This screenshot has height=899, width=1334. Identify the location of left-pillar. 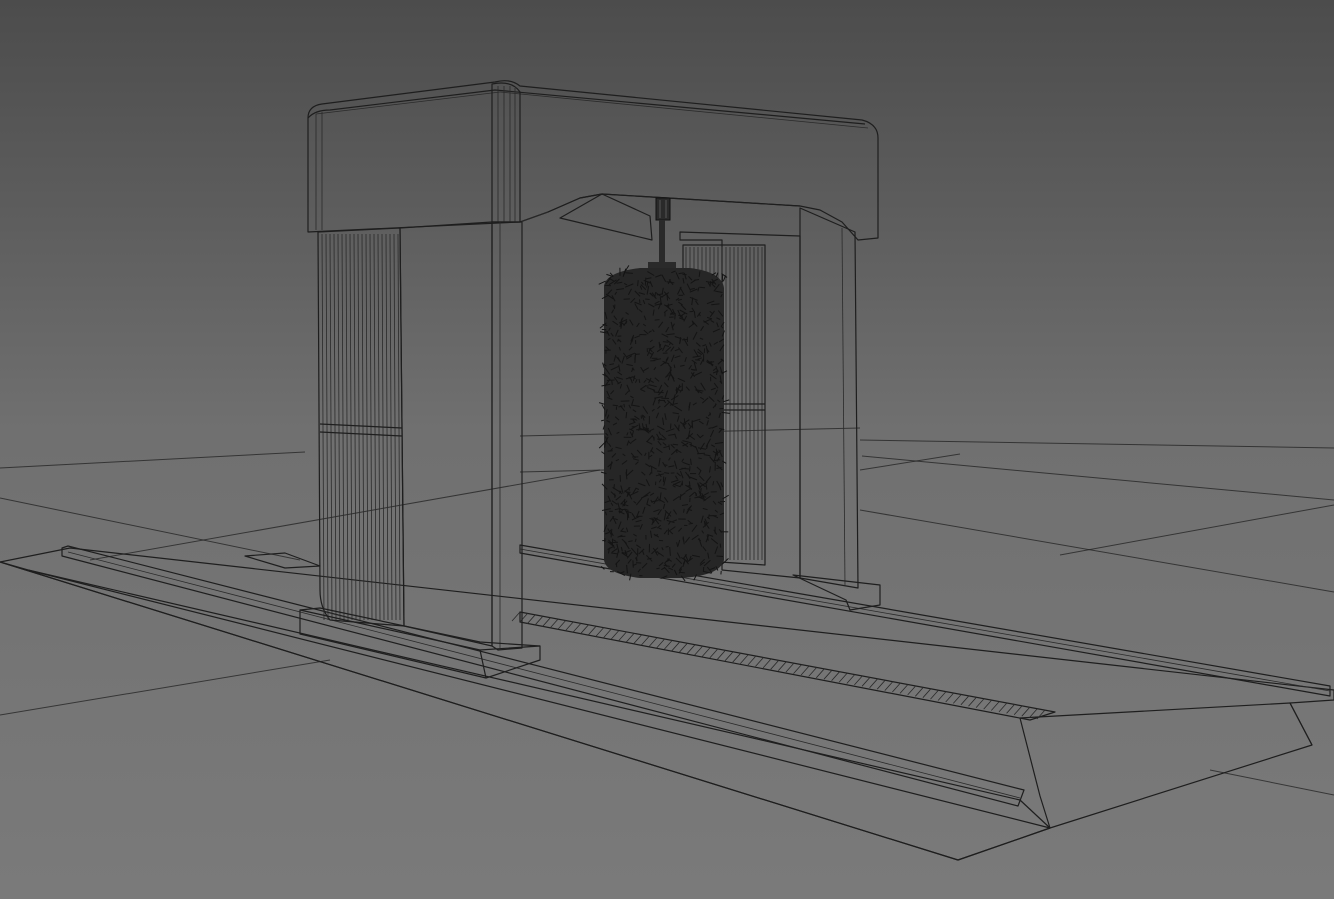
(420, 450).